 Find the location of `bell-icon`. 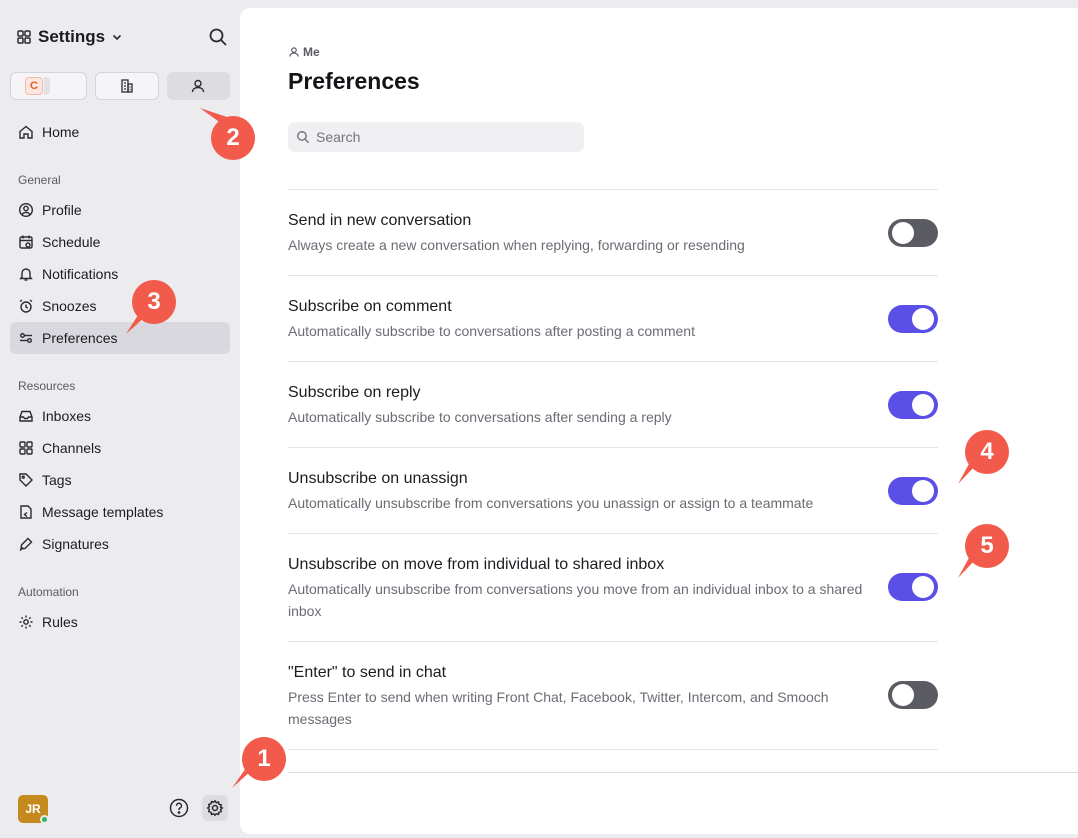

bell-icon is located at coordinates (26, 274).